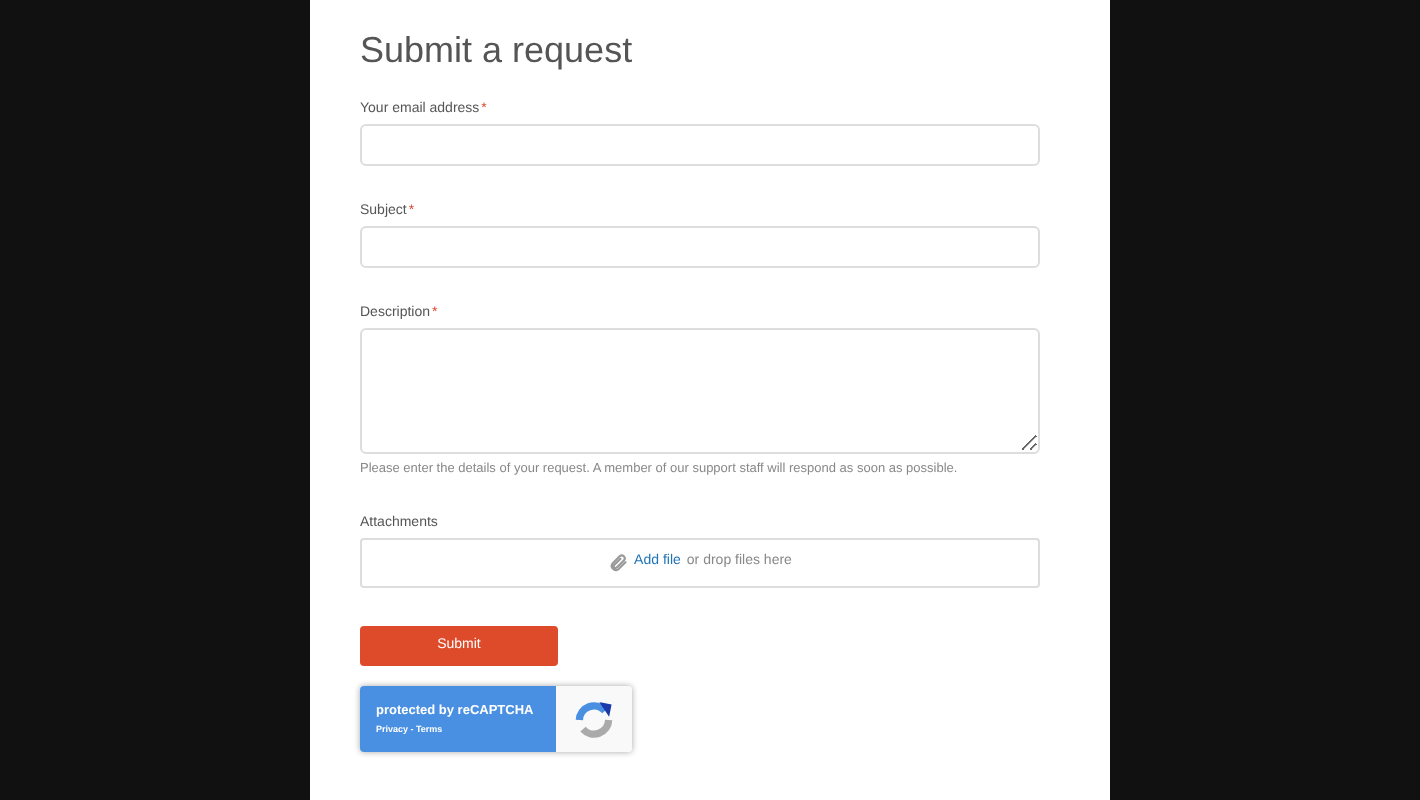 This screenshot has height=800, width=1420. I want to click on page-title: Submit a request, so click(497, 50).